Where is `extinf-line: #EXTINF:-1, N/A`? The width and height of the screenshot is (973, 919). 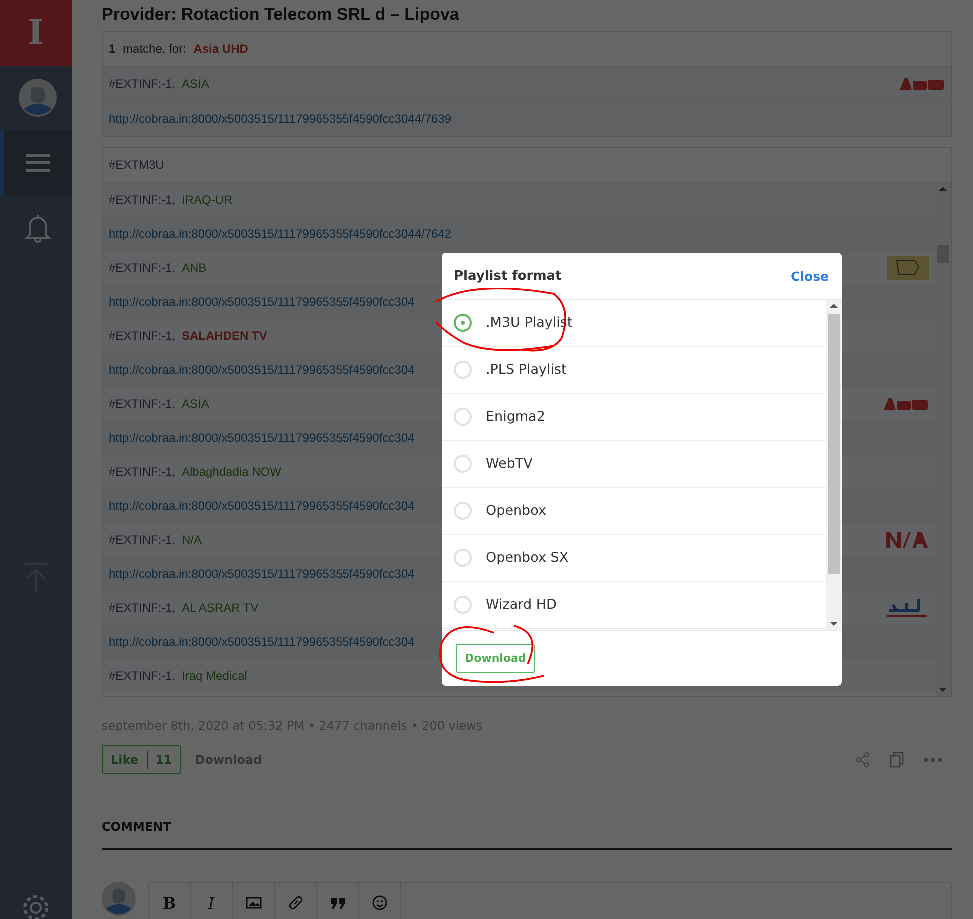
extinf-line: #EXTINF:-1, N/A is located at coordinates (155, 540).